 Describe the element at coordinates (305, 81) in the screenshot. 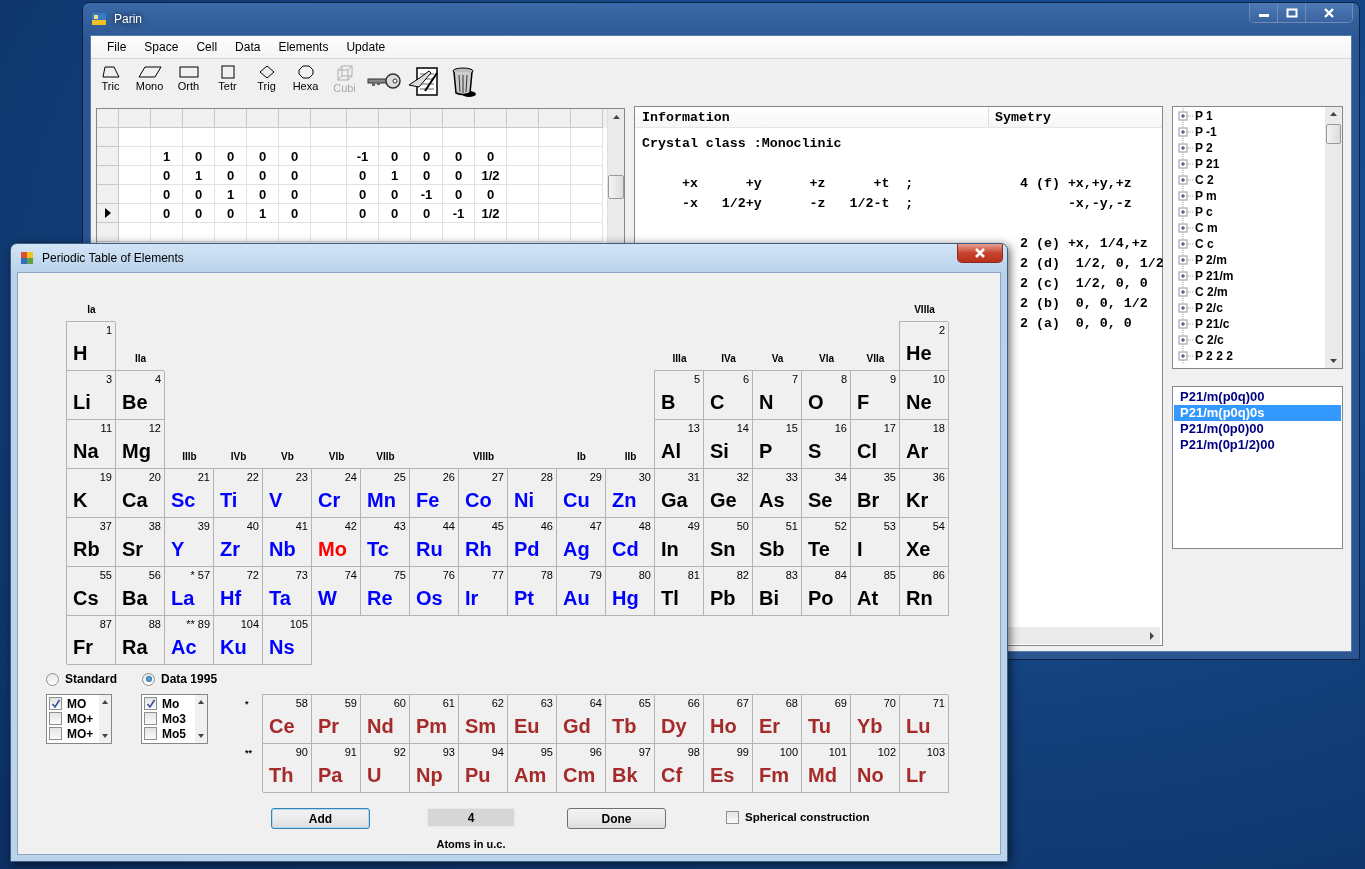

I see `toolbar-button: Hexa` at that location.